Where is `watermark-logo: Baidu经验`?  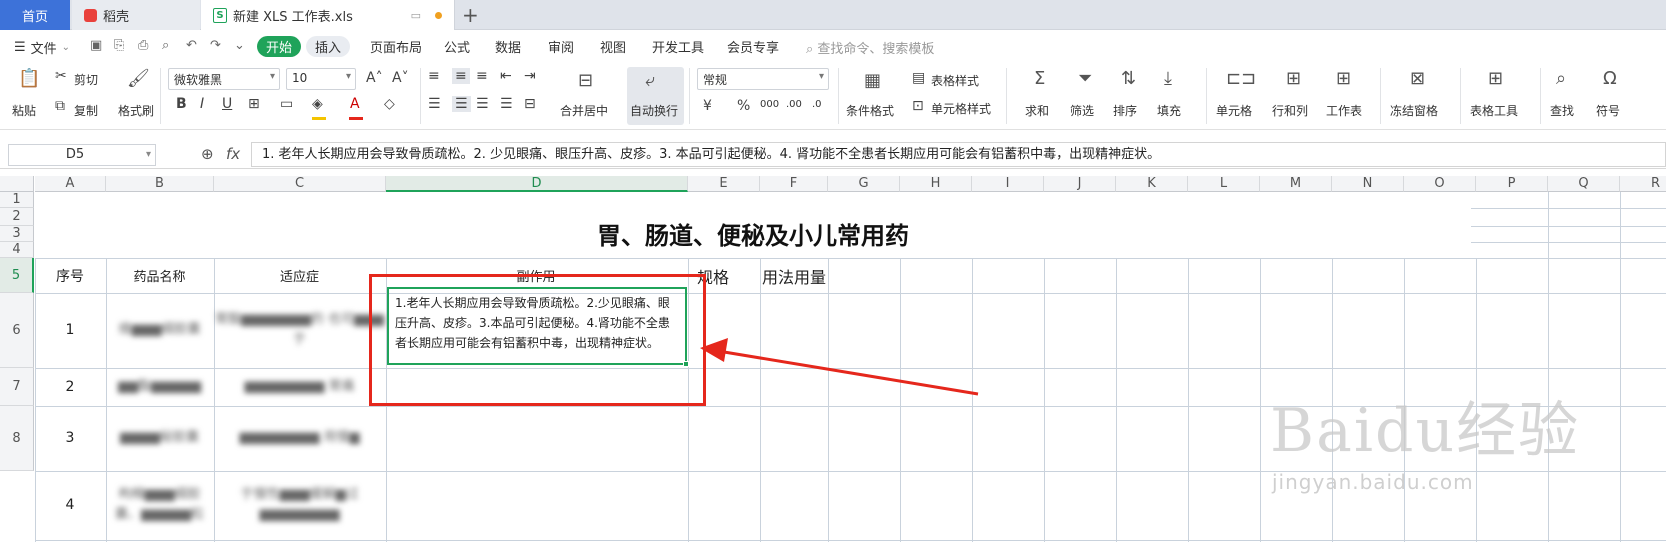
watermark-logo: Baidu经验 is located at coordinates (1425, 431).